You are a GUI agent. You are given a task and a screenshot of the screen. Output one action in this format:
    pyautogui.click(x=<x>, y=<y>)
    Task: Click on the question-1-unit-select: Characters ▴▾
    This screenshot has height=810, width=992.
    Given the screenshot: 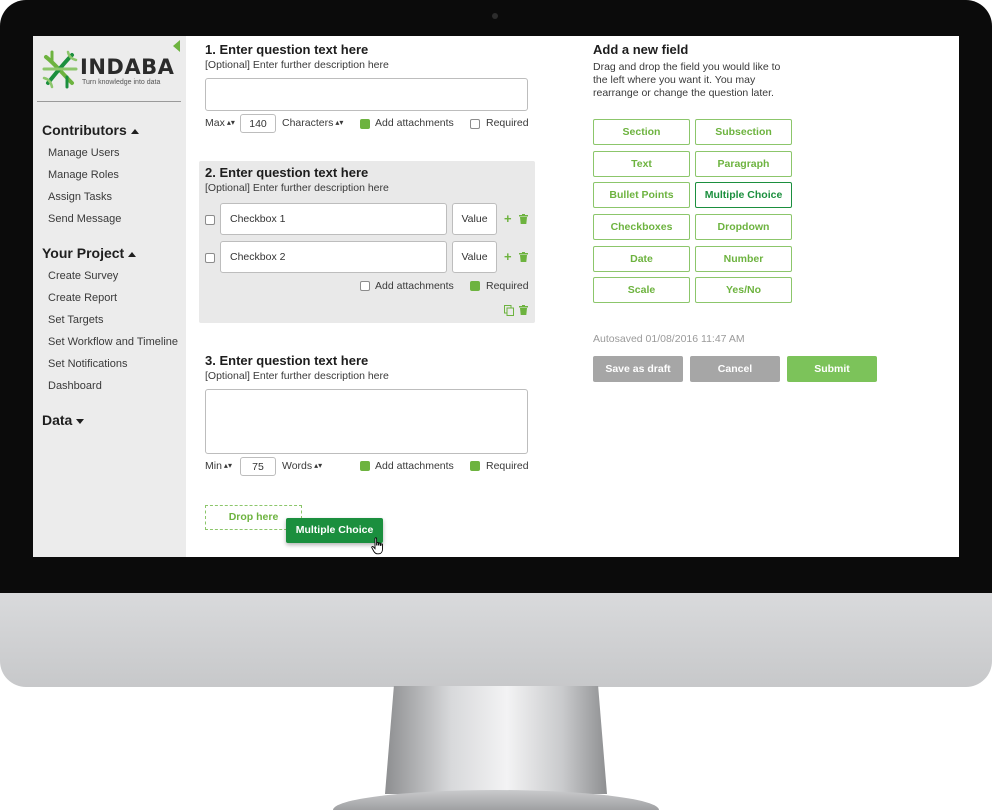 What is the action you would take?
    pyautogui.click(x=312, y=123)
    